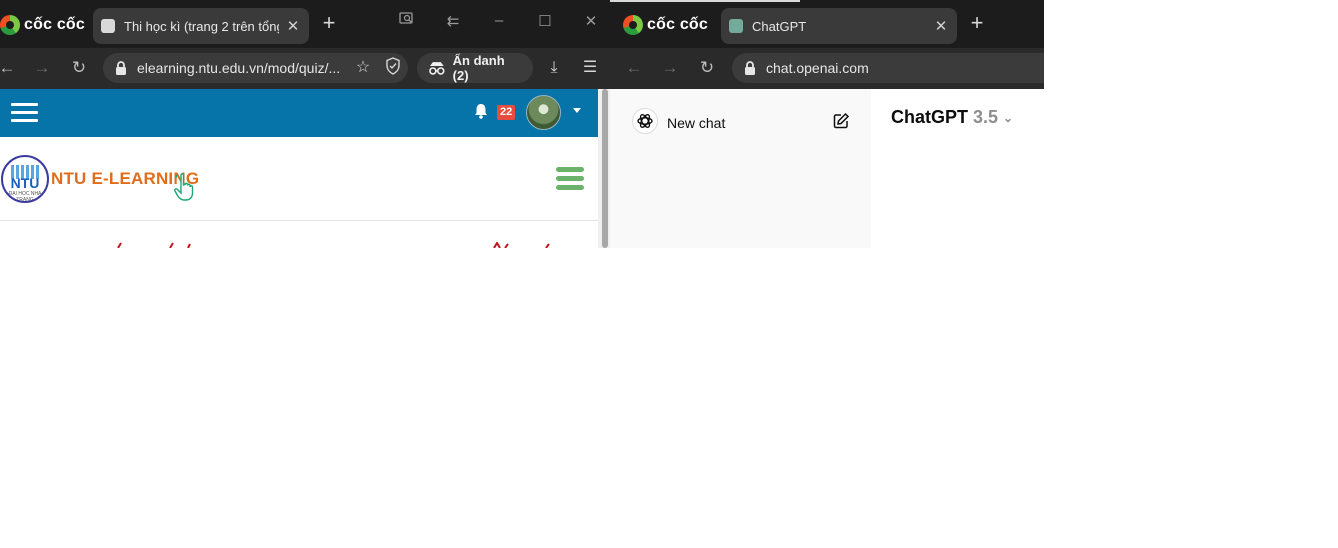 This screenshot has width=1338, height=548. I want to click on ntu-logo: NTU ĐẠI HỌC NHA TRANG, so click(25, 179).